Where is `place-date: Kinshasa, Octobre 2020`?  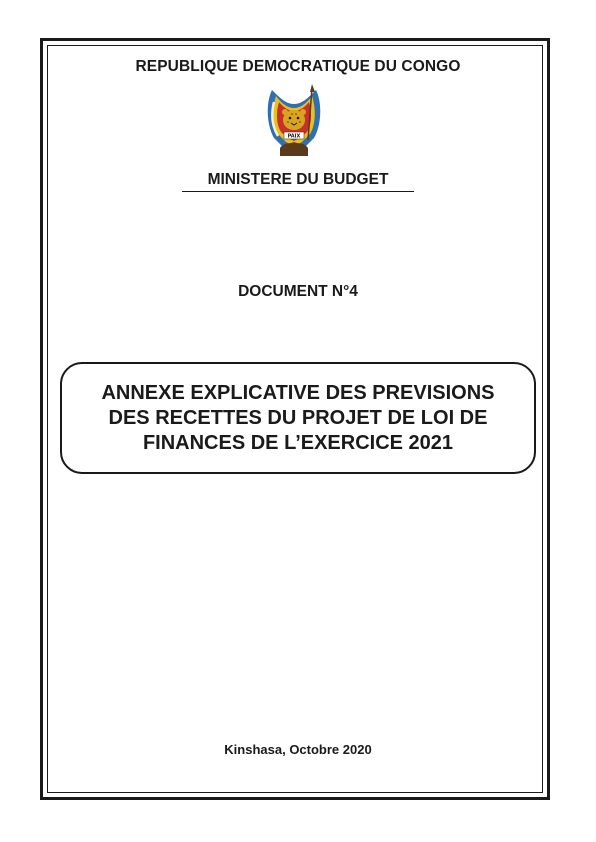 place-date: Kinshasa, Octobre 2020 is located at coordinates (298, 749).